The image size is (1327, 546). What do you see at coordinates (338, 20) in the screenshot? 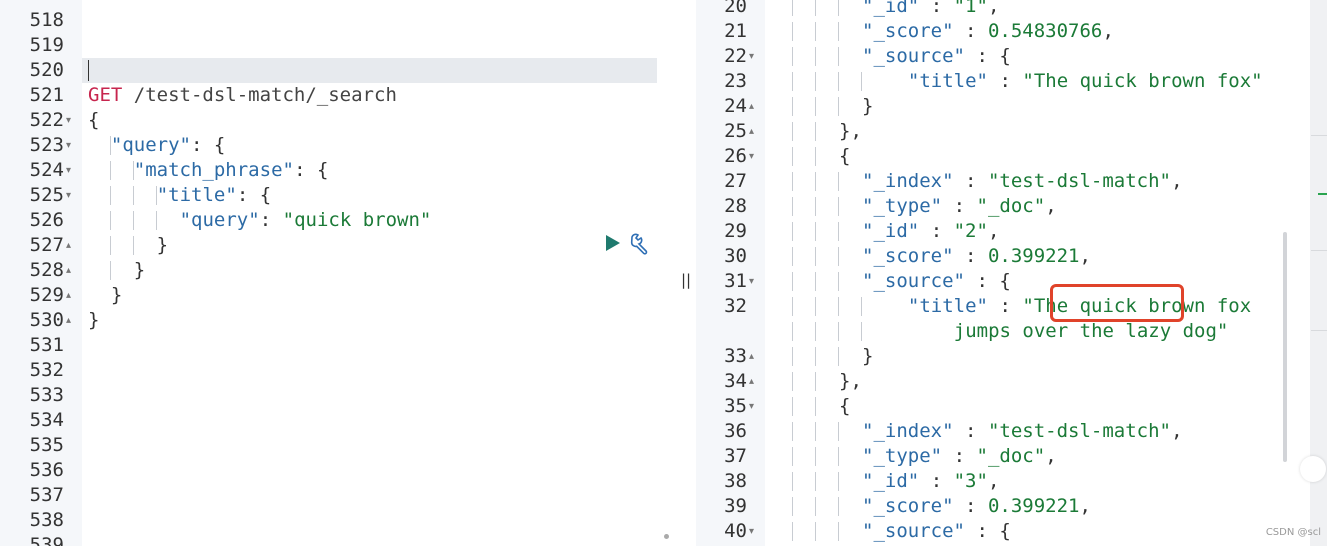
I see `request-line: 518` at bounding box center [338, 20].